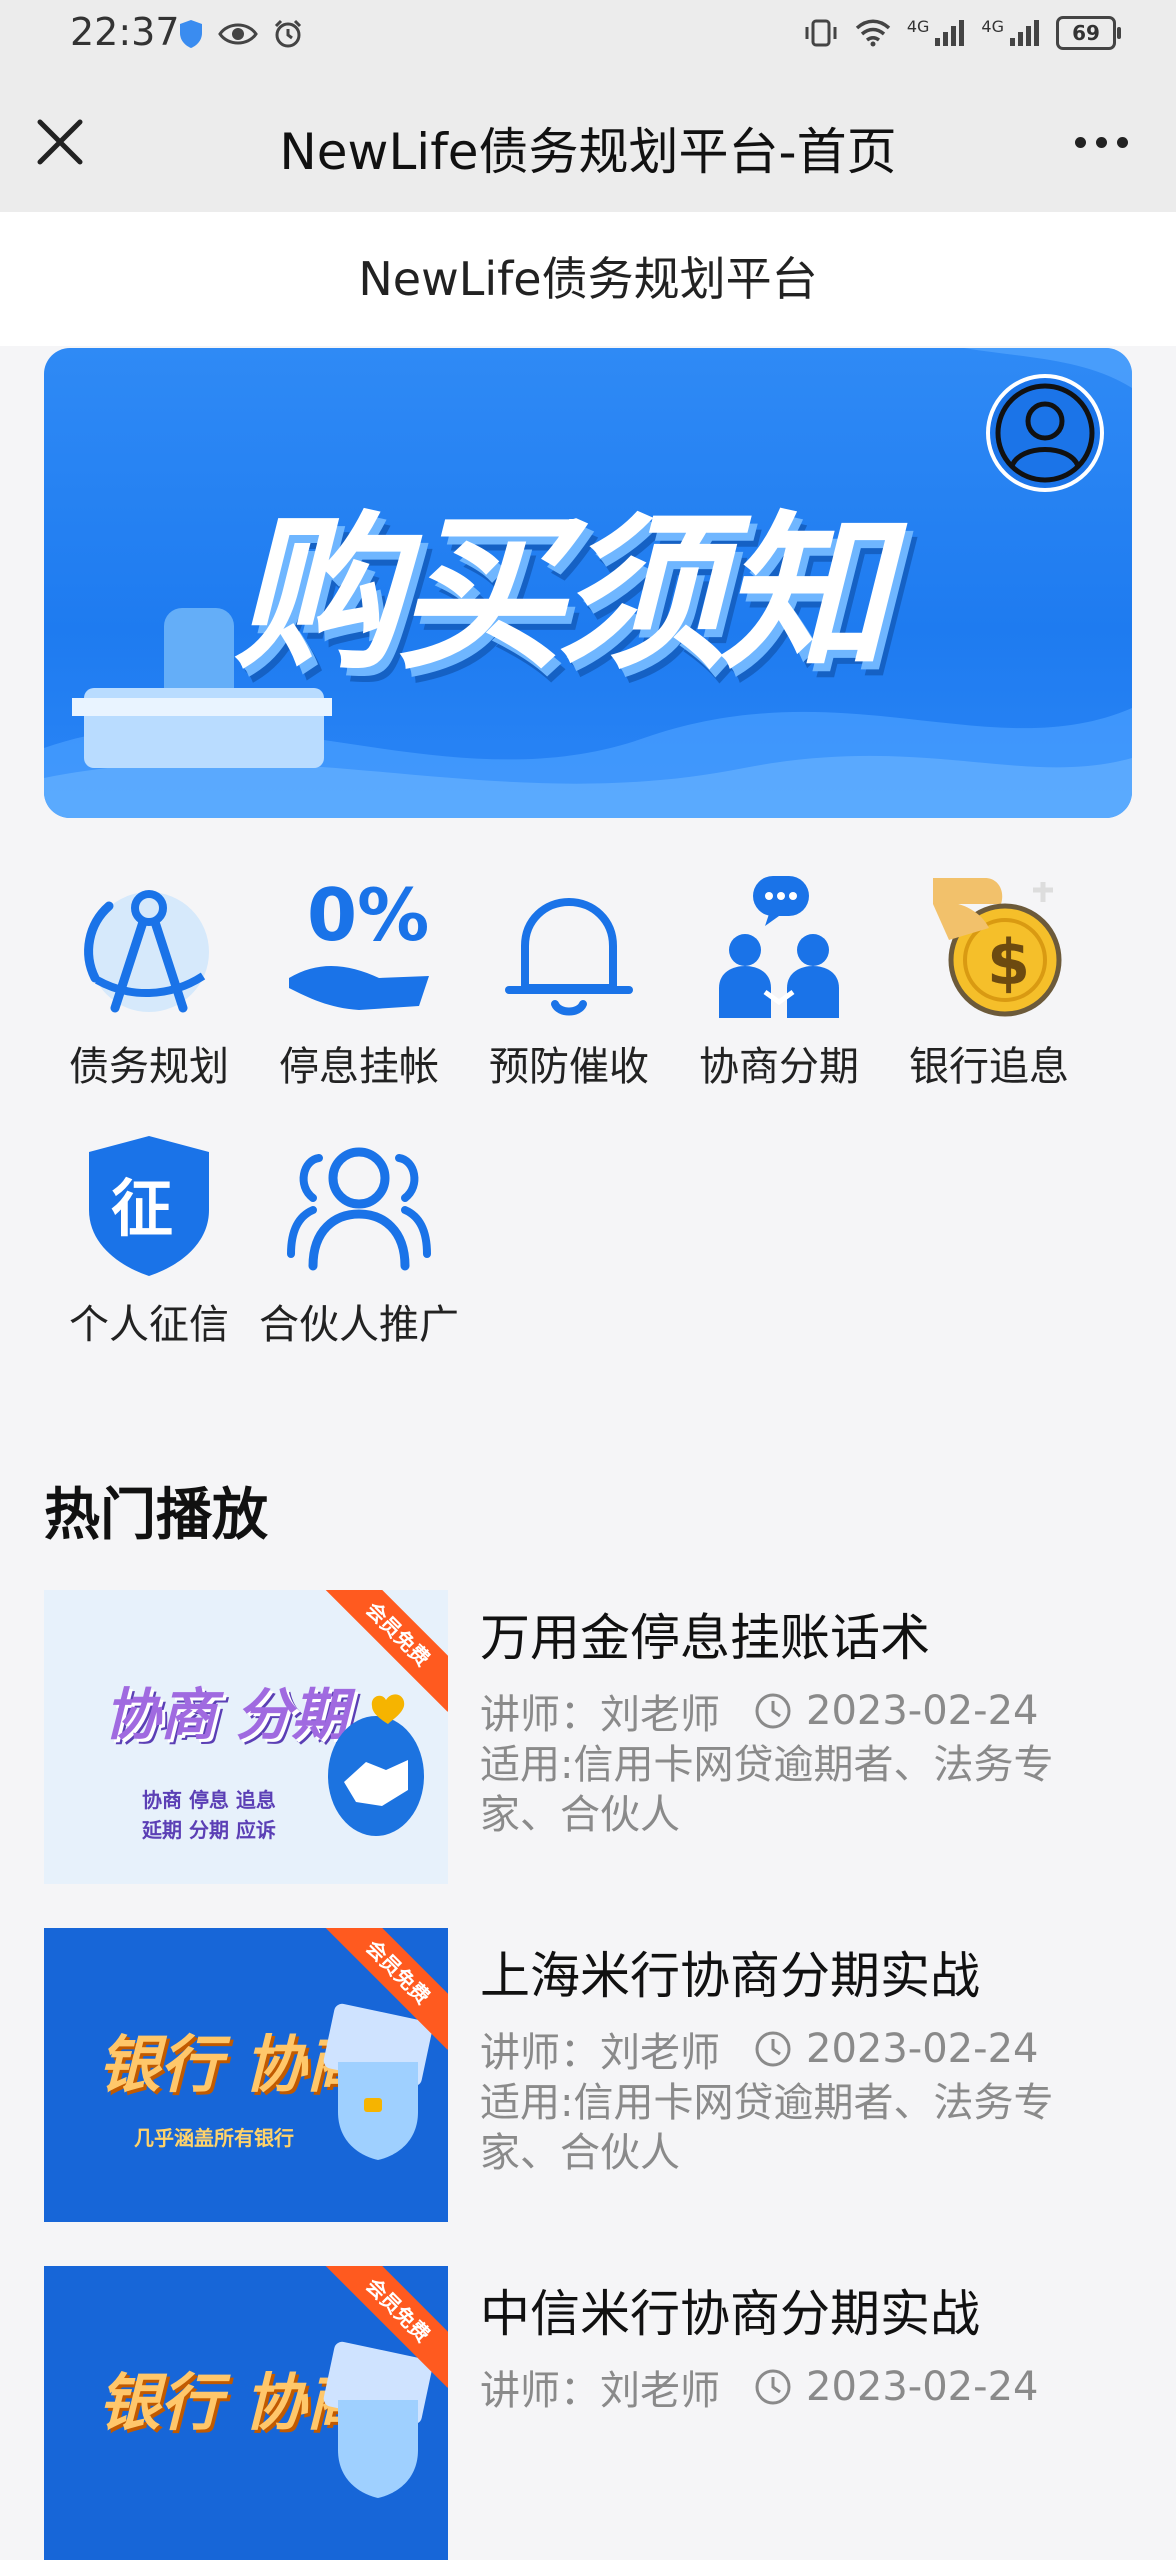 The width and height of the screenshot is (1176, 2560). Describe the element at coordinates (214, 2138) in the screenshot. I see `thumb-line: 几乎涵盖所有银行` at that location.